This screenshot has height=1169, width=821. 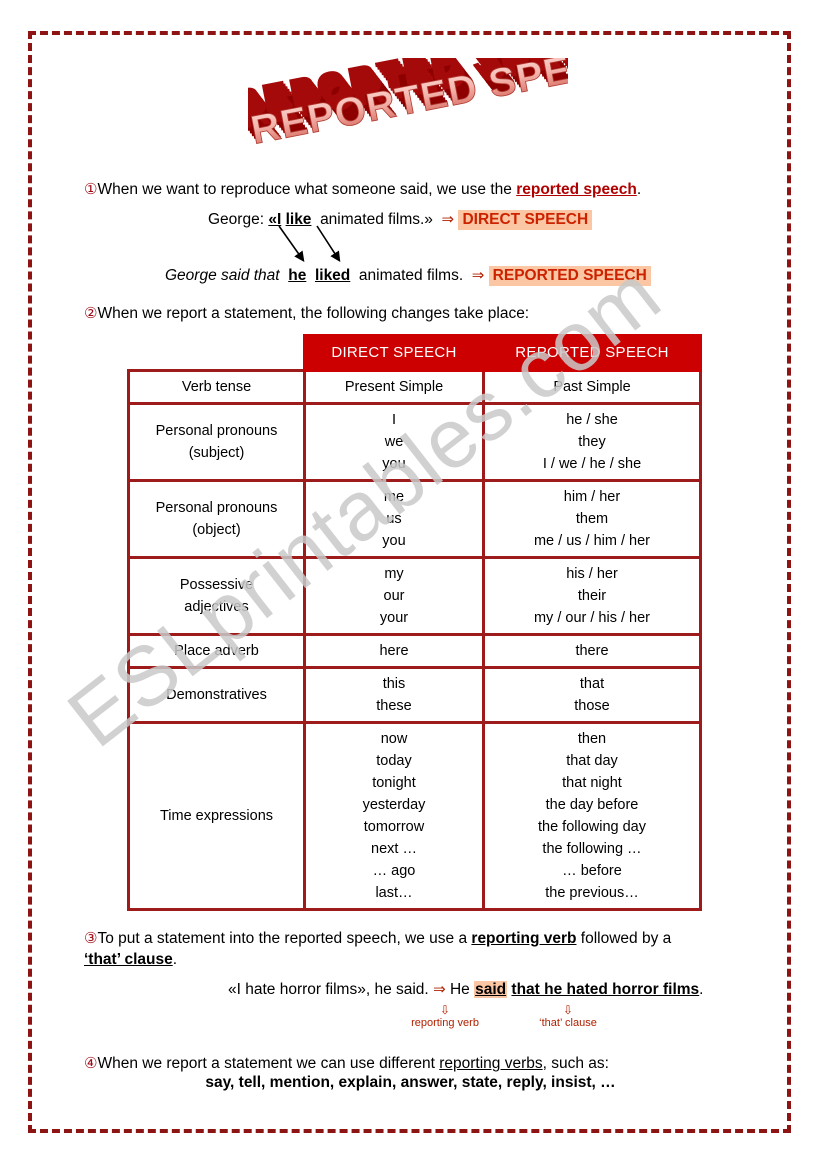 What do you see at coordinates (236, 219) in the screenshot?
I see `example-speaker: George:` at bounding box center [236, 219].